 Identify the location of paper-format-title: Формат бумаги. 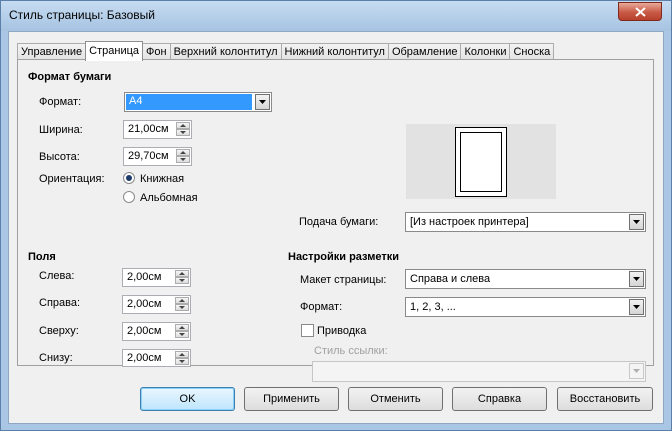
(70, 77).